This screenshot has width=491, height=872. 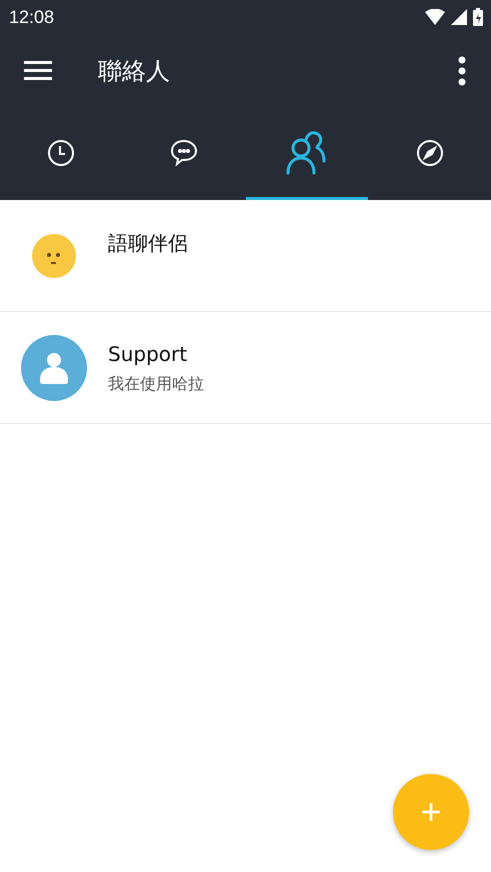 What do you see at coordinates (61, 152) in the screenshot?
I see `clock-icon` at bounding box center [61, 152].